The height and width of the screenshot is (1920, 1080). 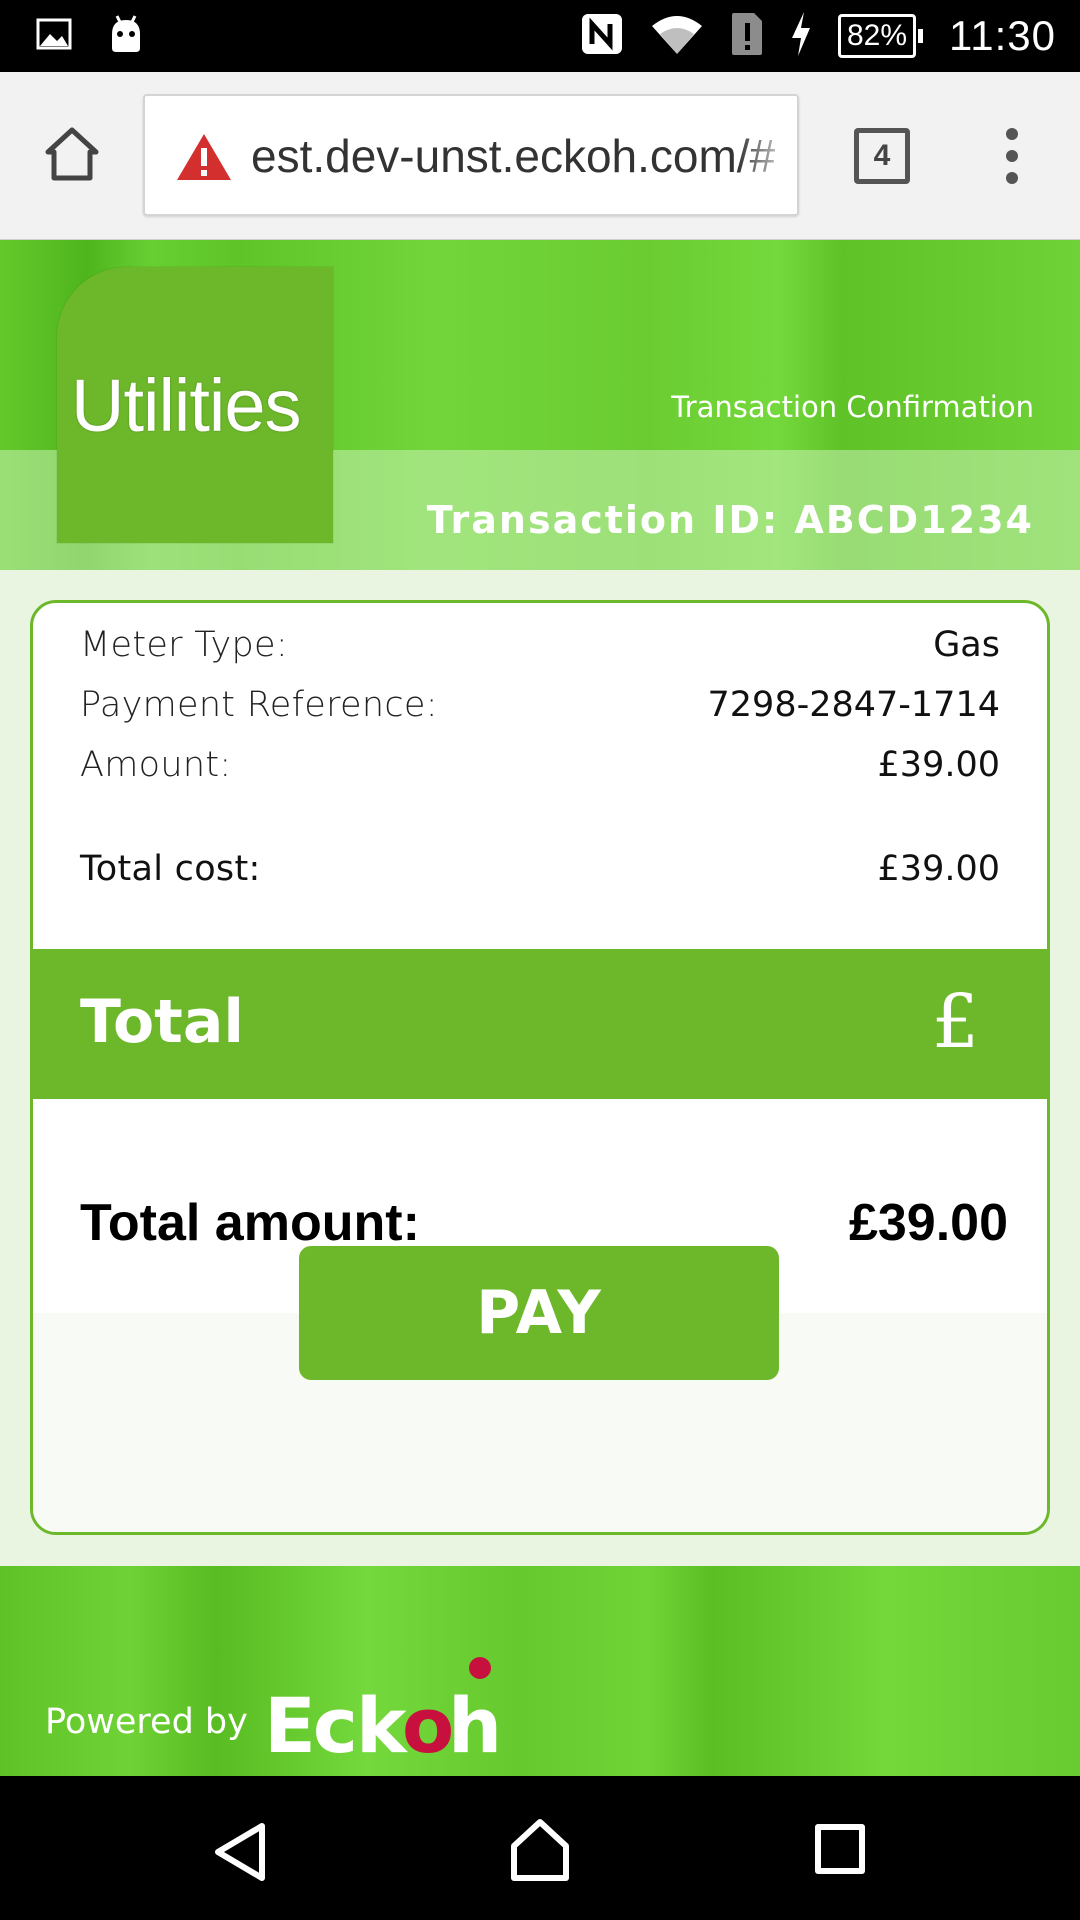 I want to click on charging-icon, so click(x=801, y=36).